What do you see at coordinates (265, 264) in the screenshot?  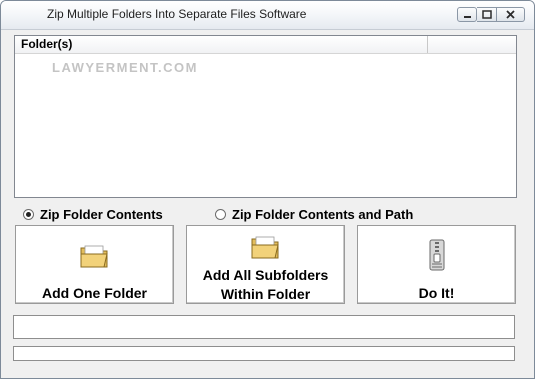 I see `add-all-subfolders-button: Add All Subfolders Within Folder` at bounding box center [265, 264].